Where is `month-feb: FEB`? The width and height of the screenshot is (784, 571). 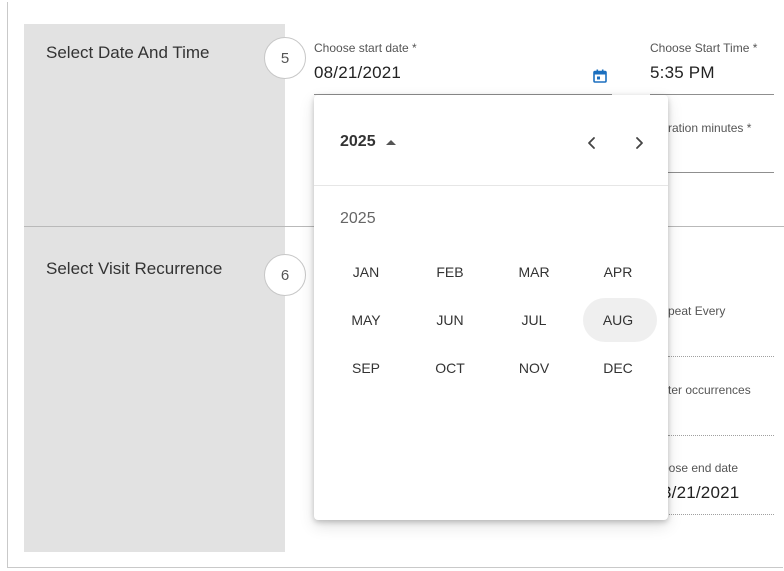 month-feb: FEB is located at coordinates (450, 272).